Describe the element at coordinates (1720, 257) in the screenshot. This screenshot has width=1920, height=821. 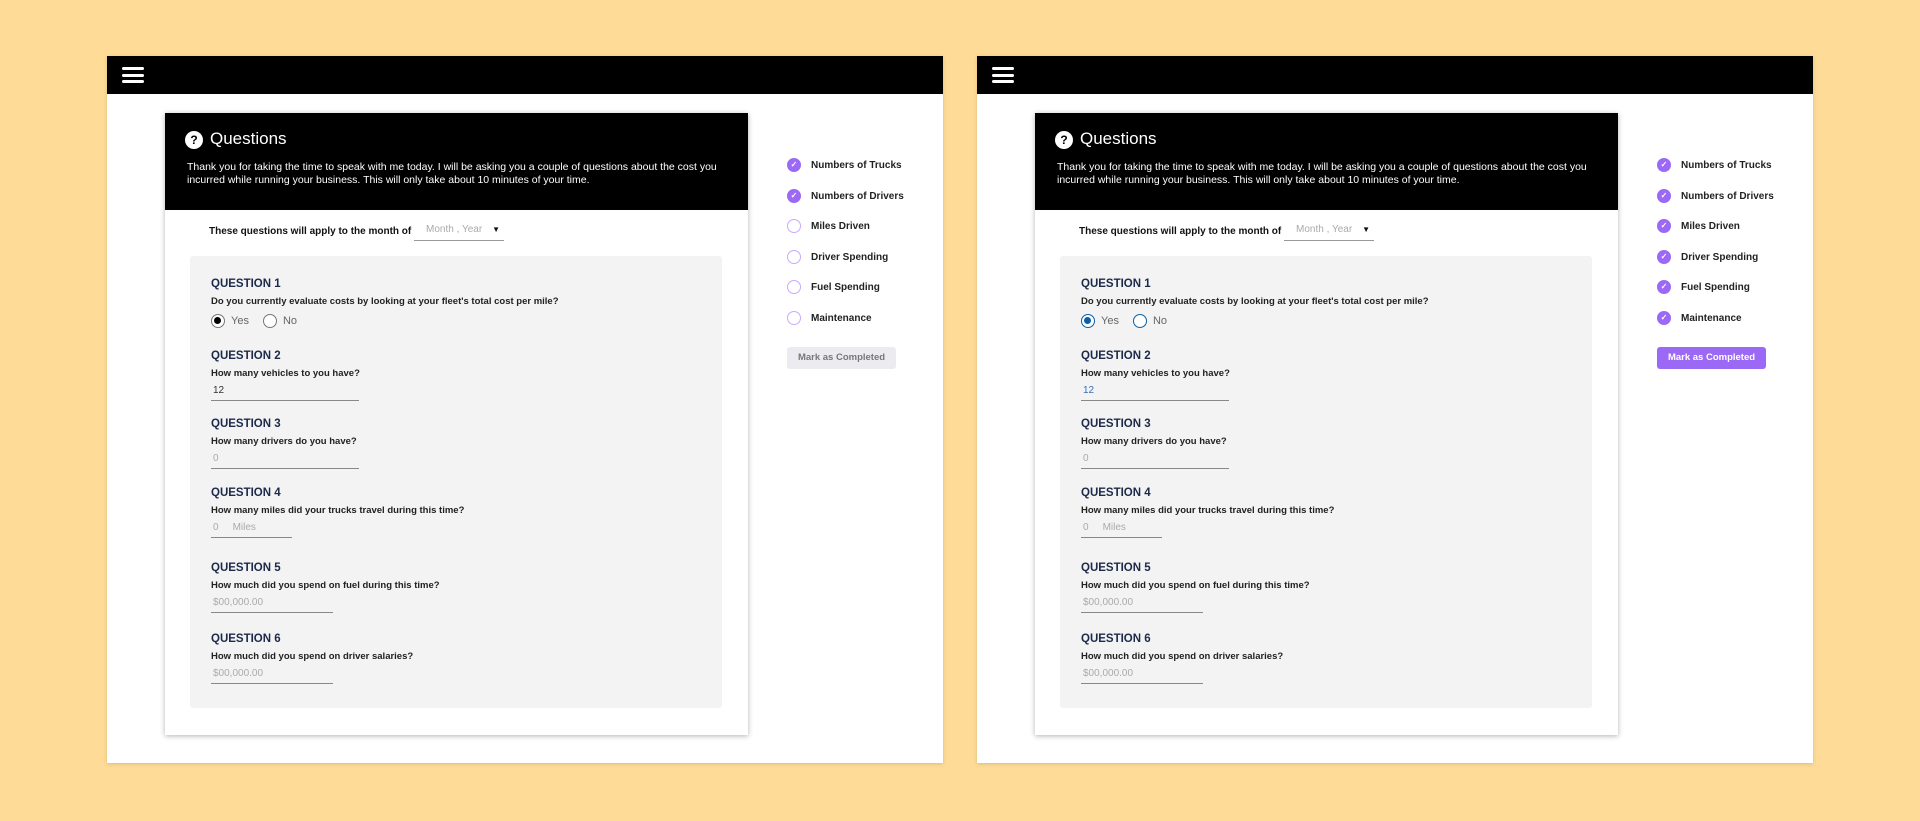
I see `checklist-label: Driver Spending` at that location.